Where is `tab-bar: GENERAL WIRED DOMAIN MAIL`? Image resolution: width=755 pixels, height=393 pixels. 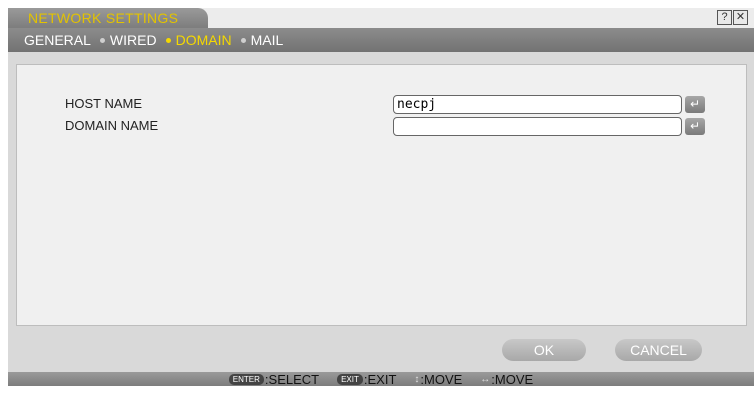 tab-bar: GENERAL WIRED DOMAIN MAIL is located at coordinates (381, 40).